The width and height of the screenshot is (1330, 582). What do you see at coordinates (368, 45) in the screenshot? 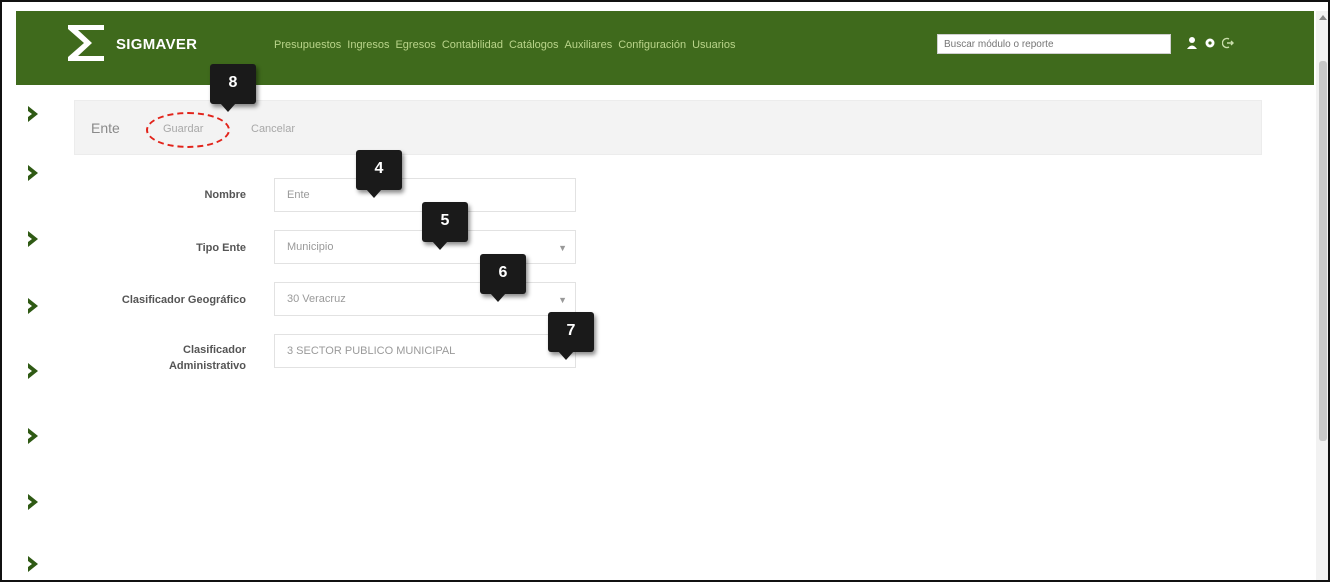
I see `nav-ingresos: Ingresos` at bounding box center [368, 45].